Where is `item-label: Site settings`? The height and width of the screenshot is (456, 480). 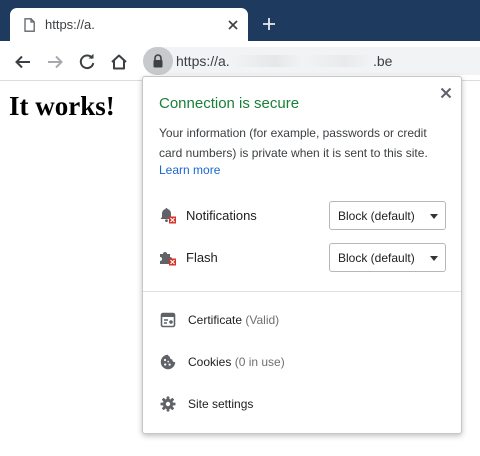 item-label: Site settings is located at coordinates (221, 404).